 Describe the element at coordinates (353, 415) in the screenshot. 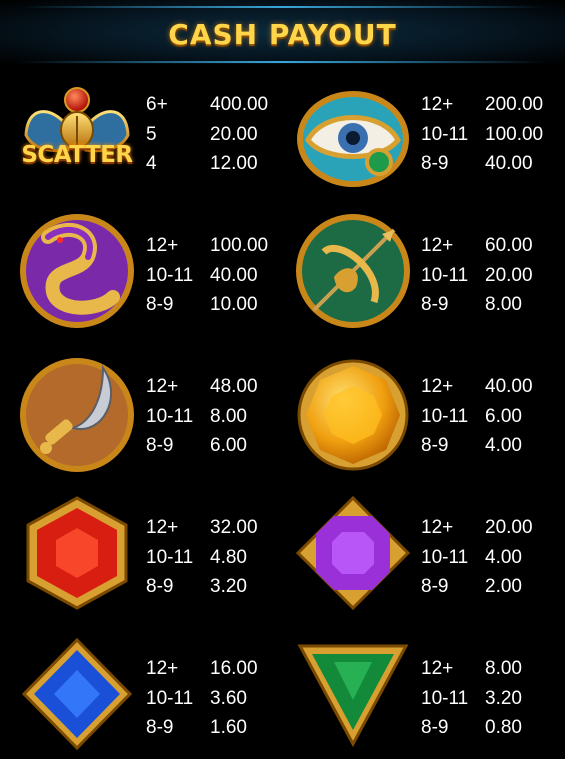

I see `yellow-round-gem-icon` at that location.